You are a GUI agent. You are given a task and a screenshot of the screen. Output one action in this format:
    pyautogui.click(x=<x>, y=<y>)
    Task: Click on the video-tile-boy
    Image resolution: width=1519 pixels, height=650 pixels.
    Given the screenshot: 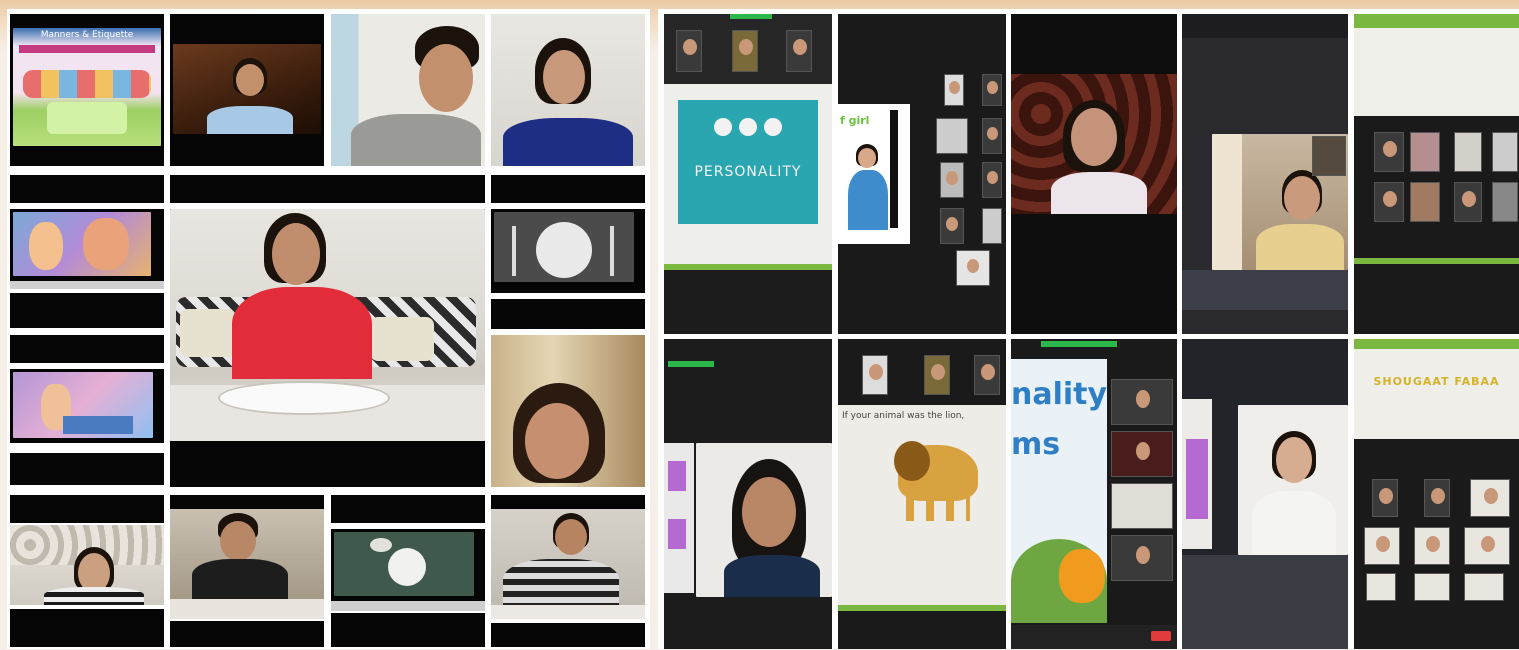 What is the action you would take?
    pyautogui.click(x=408, y=90)
    